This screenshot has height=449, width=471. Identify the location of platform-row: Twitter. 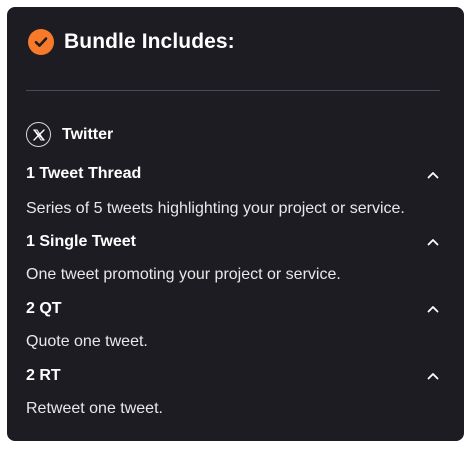
(69, 134).